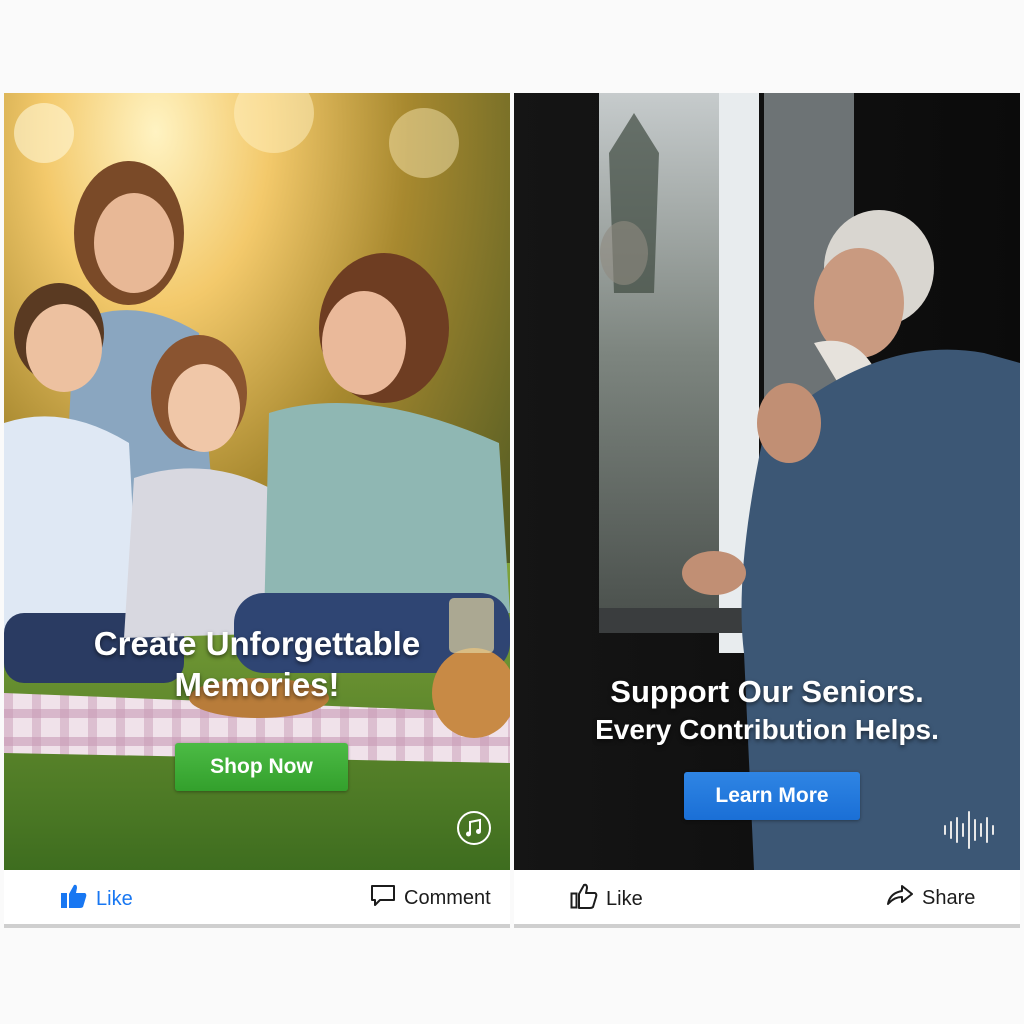 The width and height of the screenshot is (1024, 1024). Describe the element at coordinates (257, 897) in the screenshot. I see `post-action-bar: Like Comment` at that location.